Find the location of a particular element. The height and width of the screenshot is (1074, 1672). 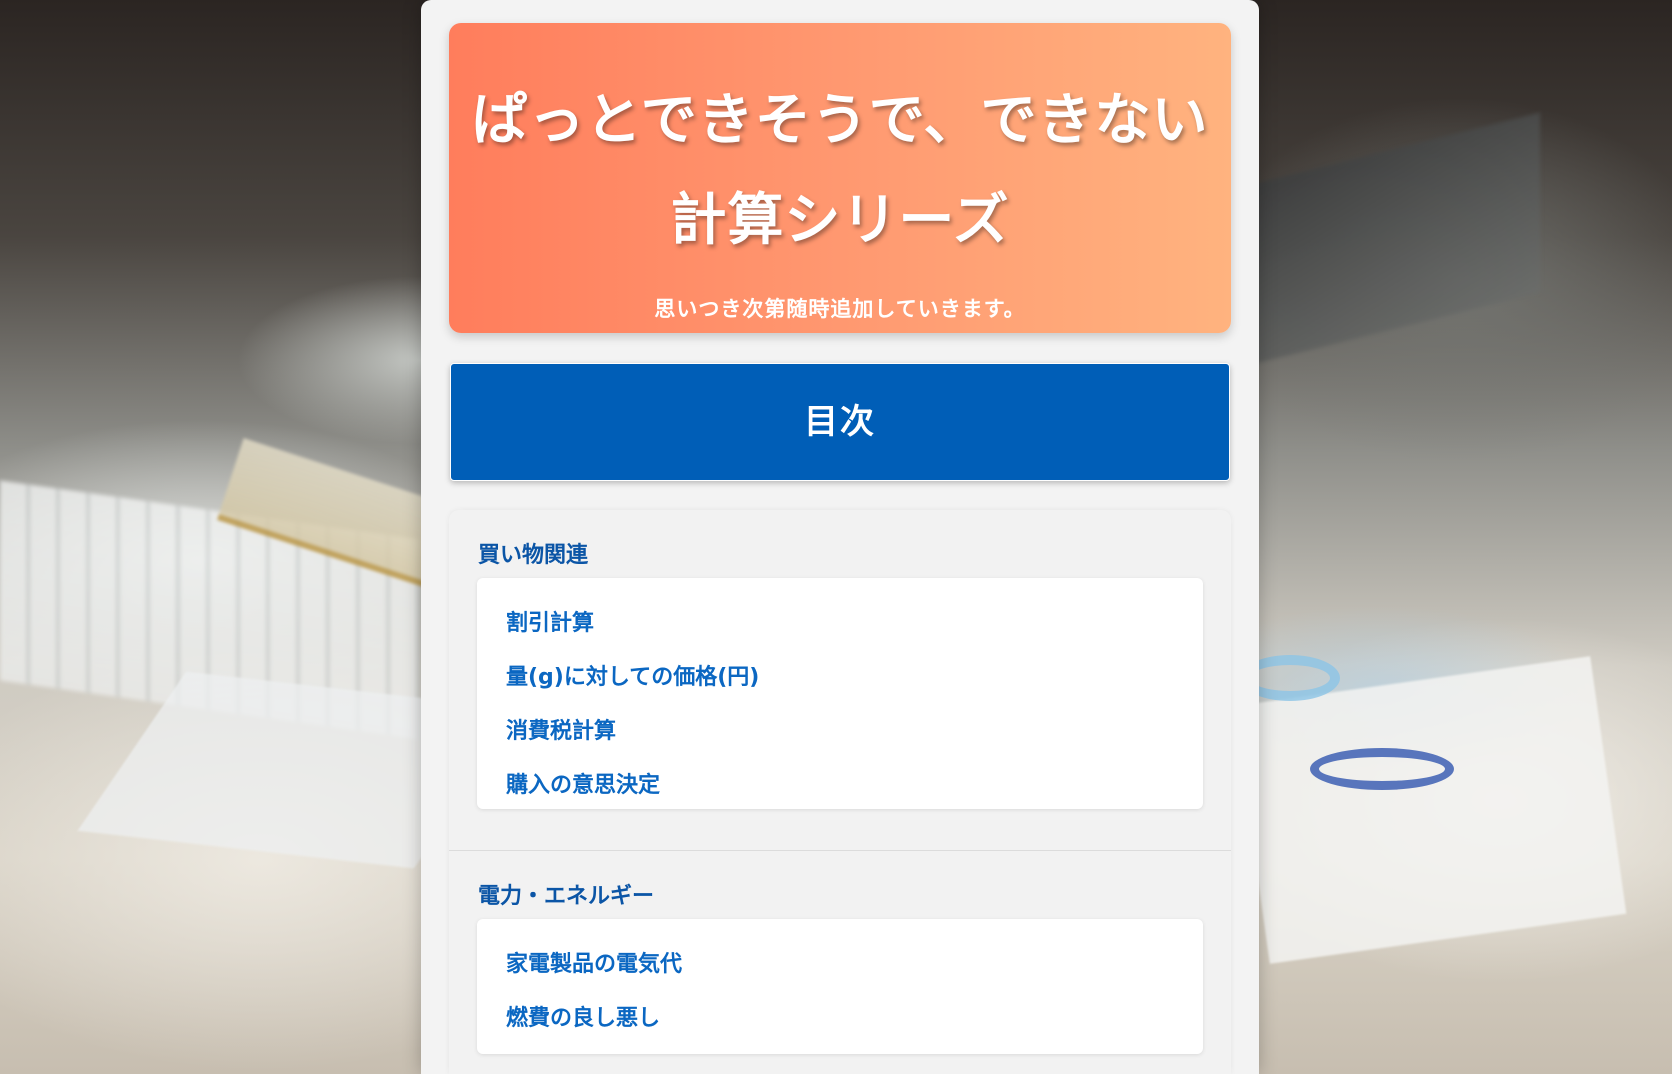

background-paper-right is located at coordinates (1430, 810).